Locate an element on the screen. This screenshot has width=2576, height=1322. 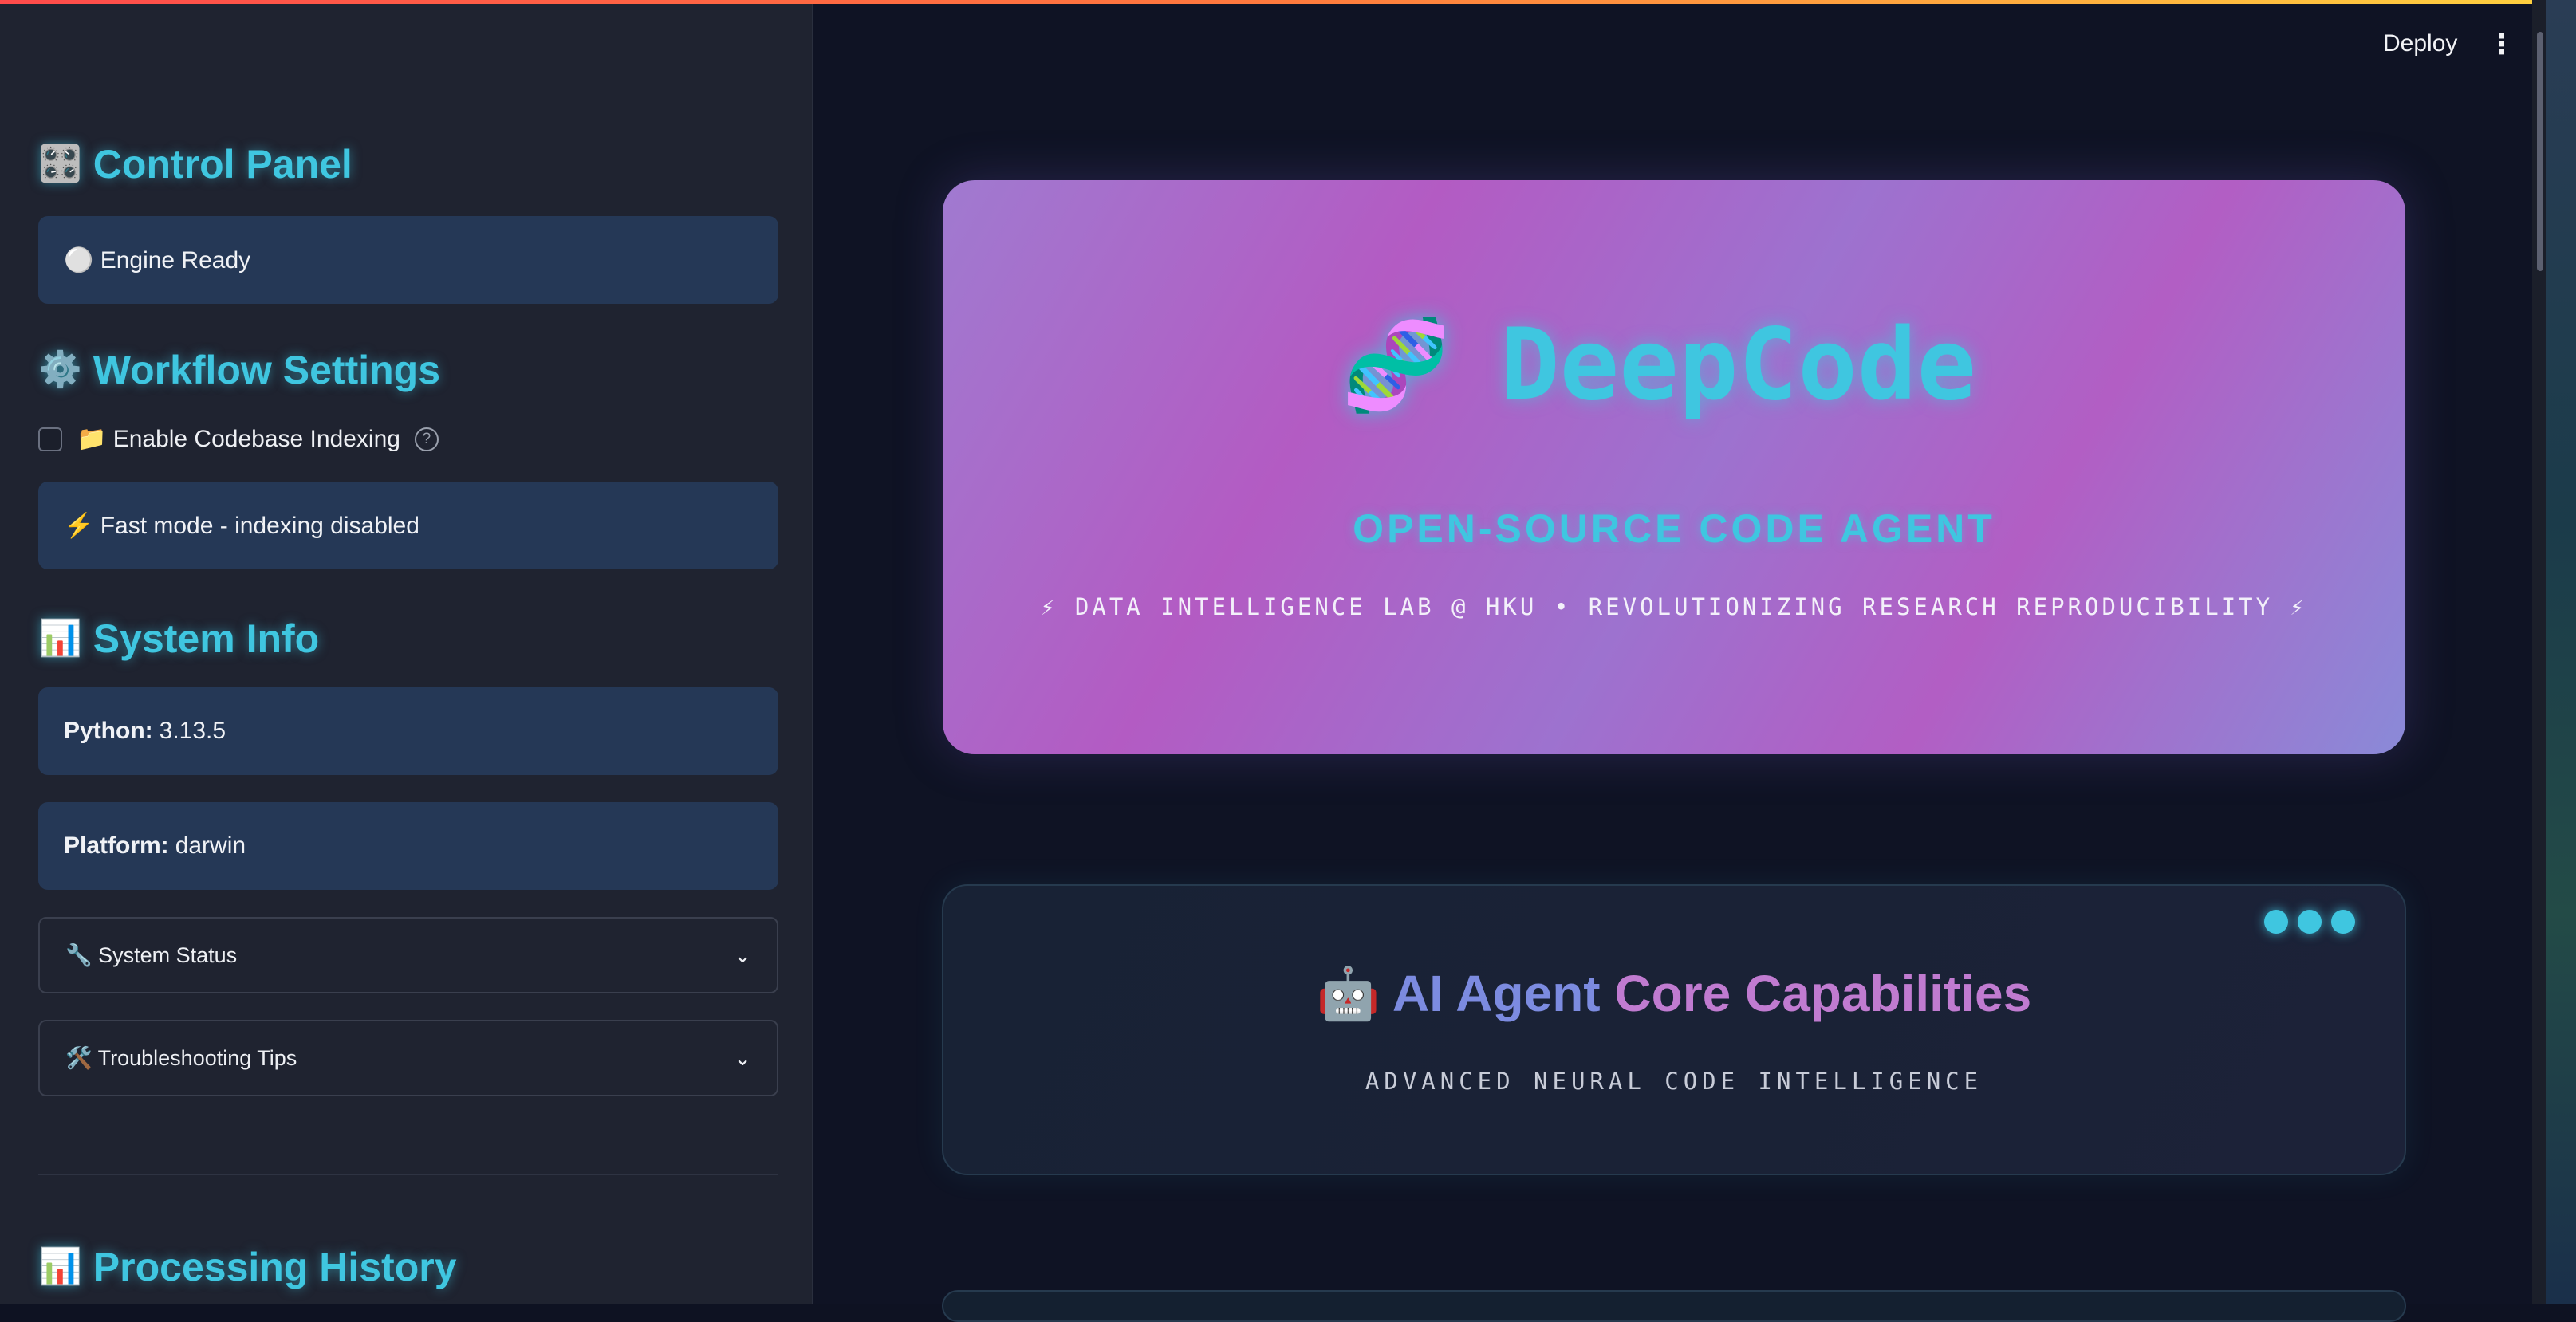
scrollbar-thumb is located at coordinates (2540, 152).